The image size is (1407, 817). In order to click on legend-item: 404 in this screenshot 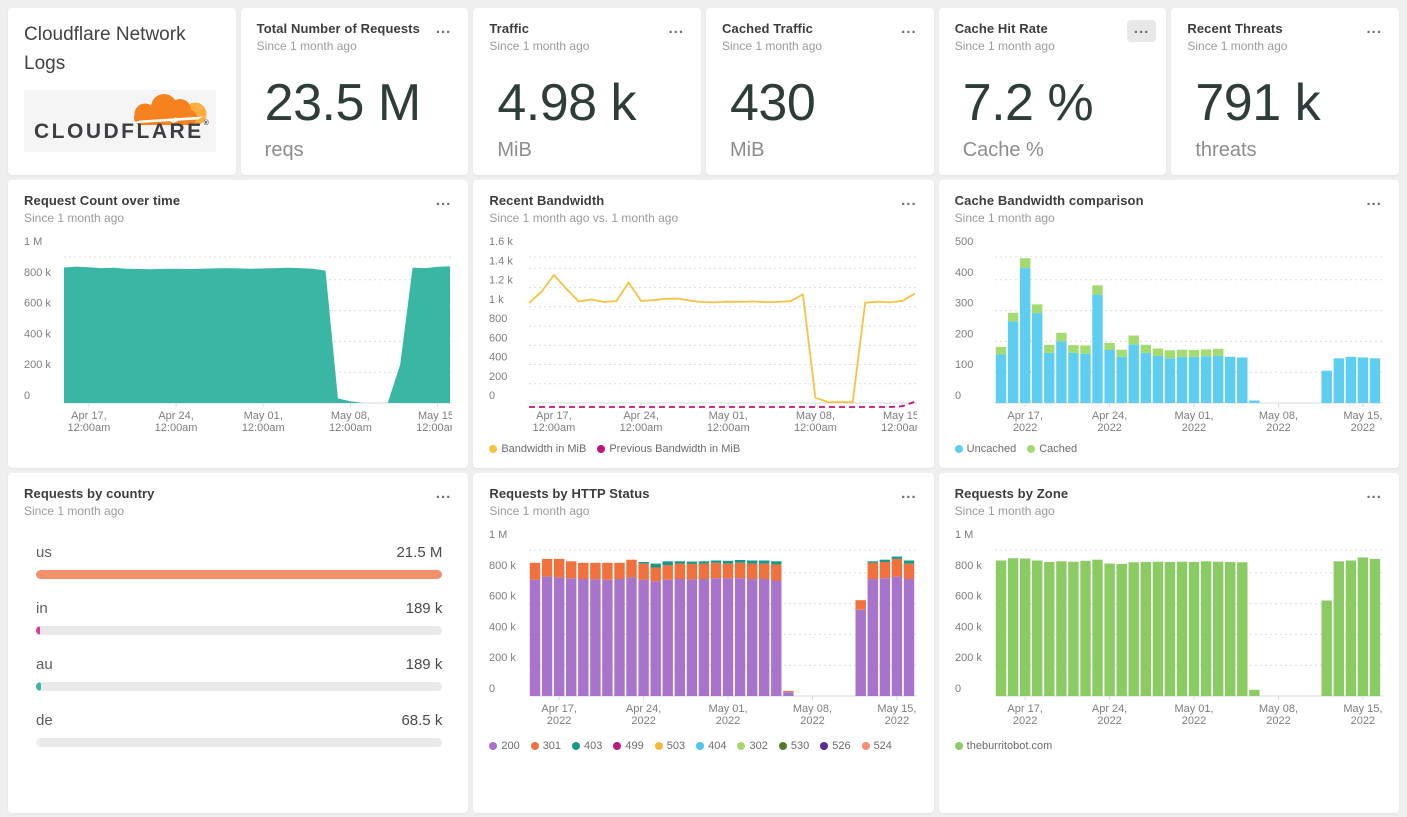, I will do `click(711, 746)`.